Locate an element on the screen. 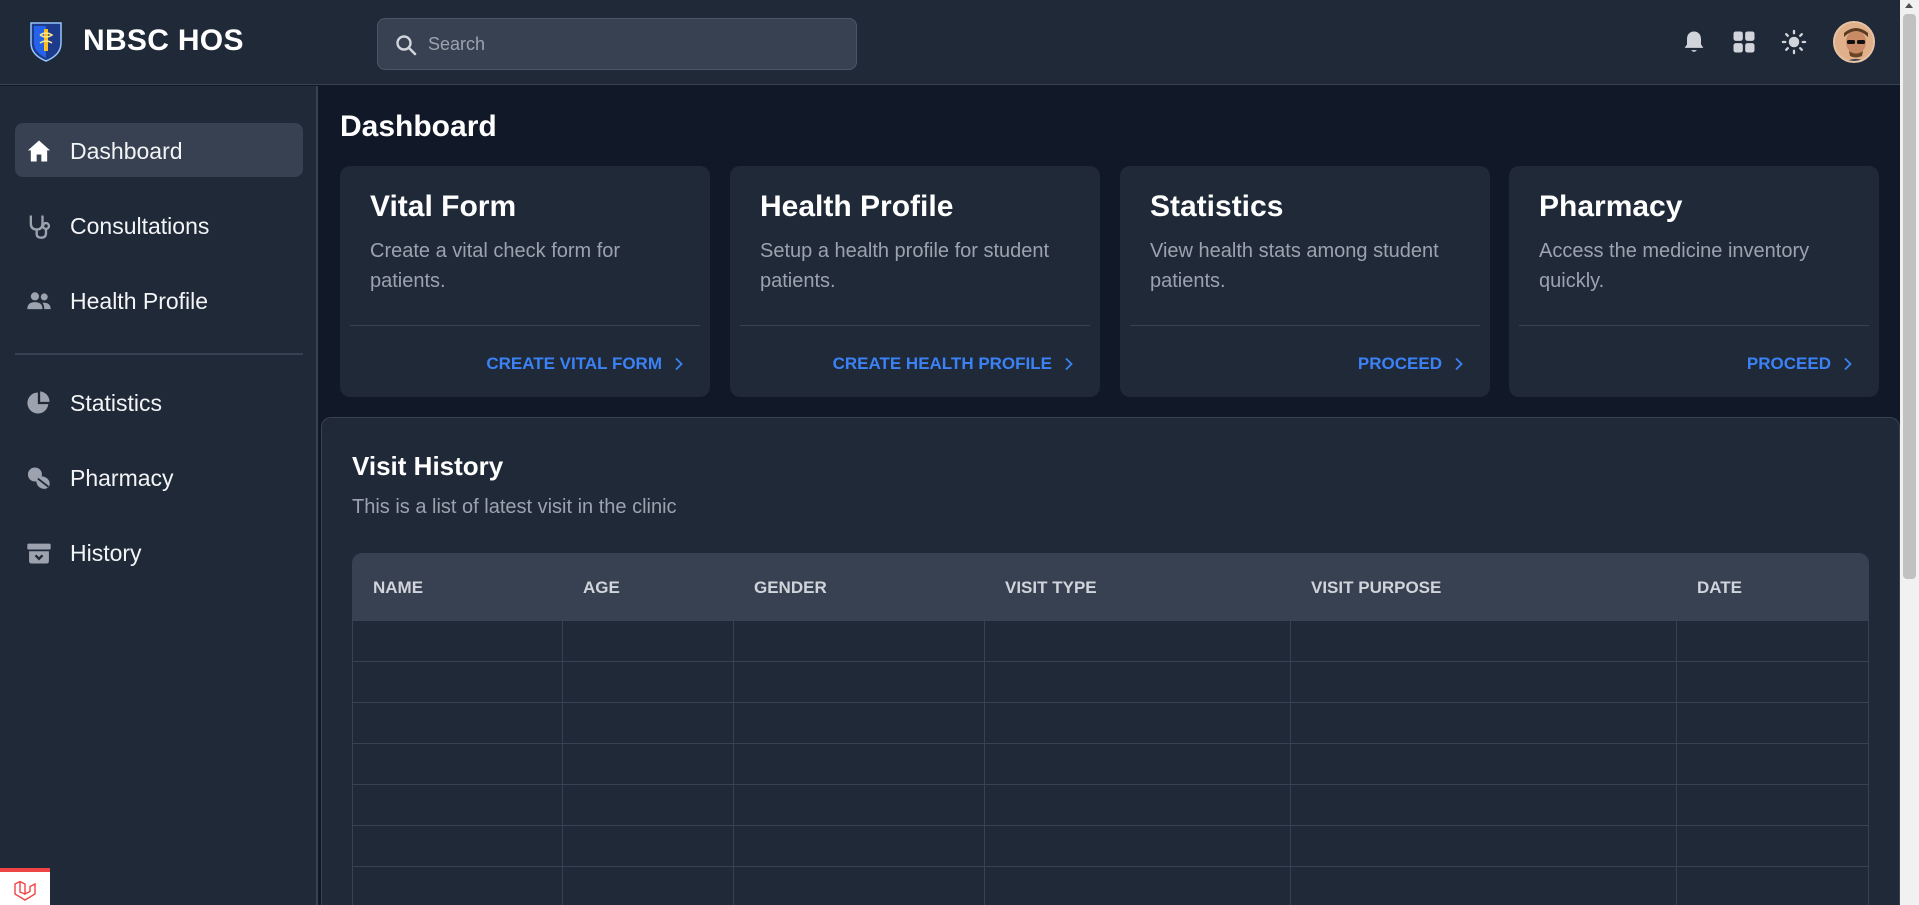 The width and height of the screenshot is (1919, 905). sidebar-item-consultations: Consultations is located at coordinates (159, 225).